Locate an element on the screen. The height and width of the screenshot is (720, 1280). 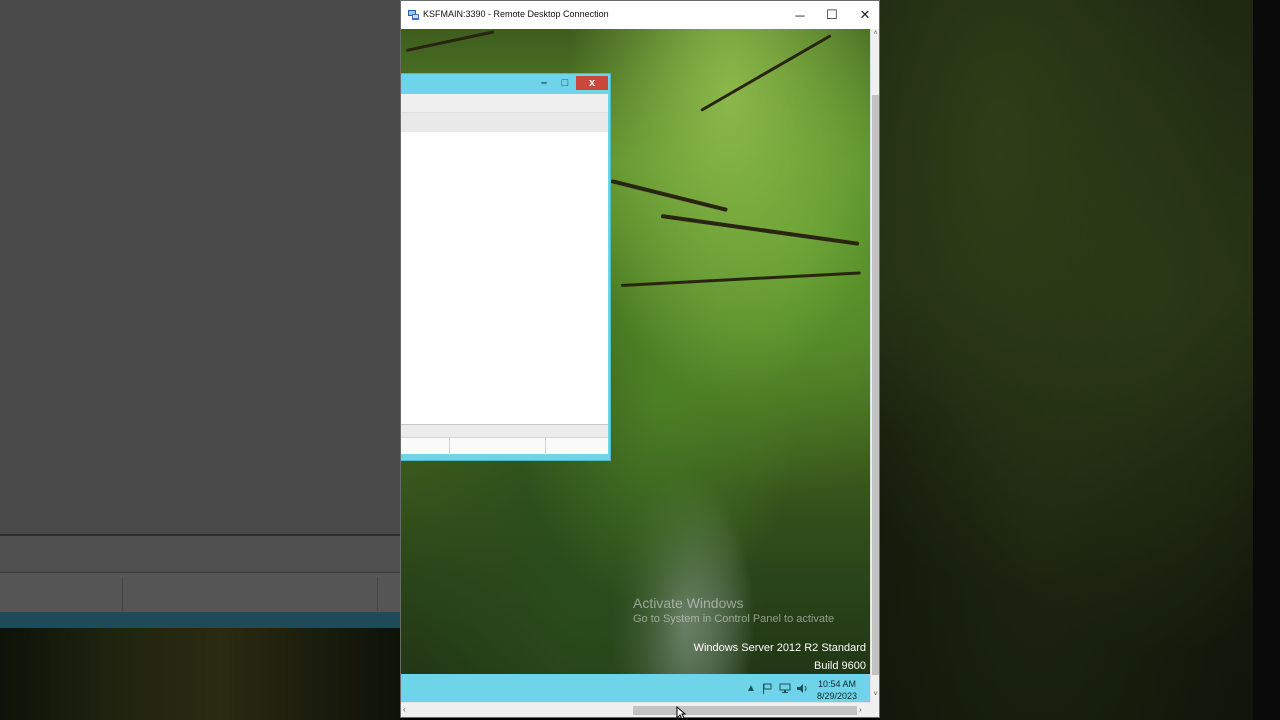
remote-app-window: – □ x is located at coordinates (506, 267).